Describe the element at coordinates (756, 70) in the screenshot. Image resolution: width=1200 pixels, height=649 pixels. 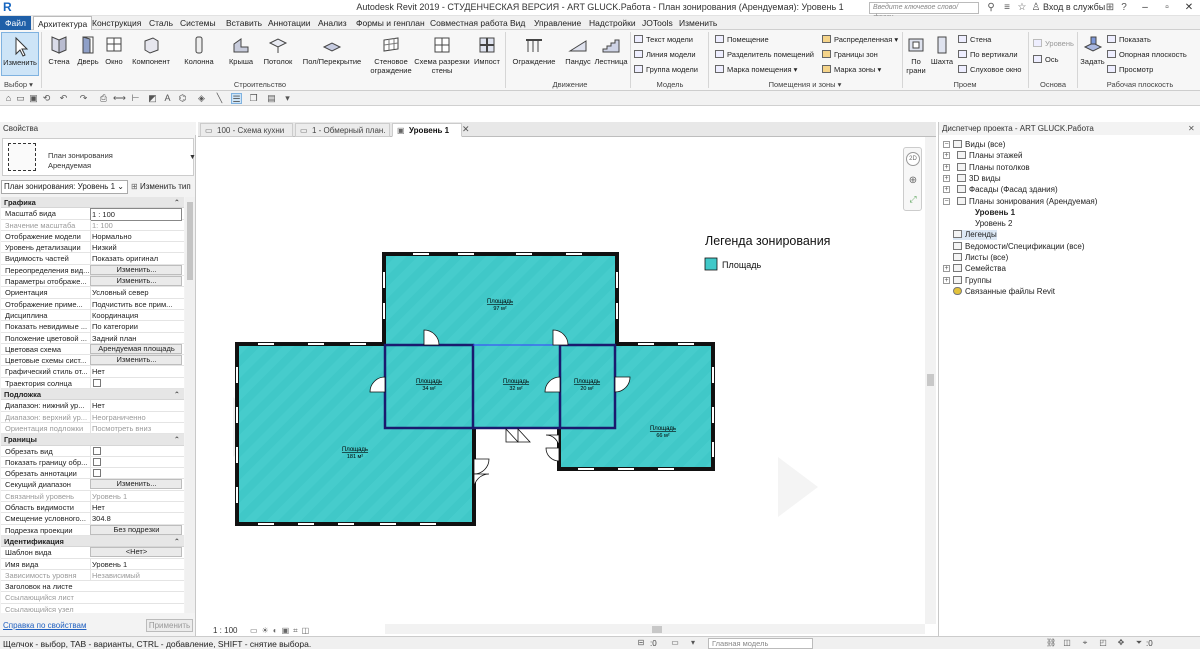
I see `room-tag-button: Марка помещения ▾` at that location.